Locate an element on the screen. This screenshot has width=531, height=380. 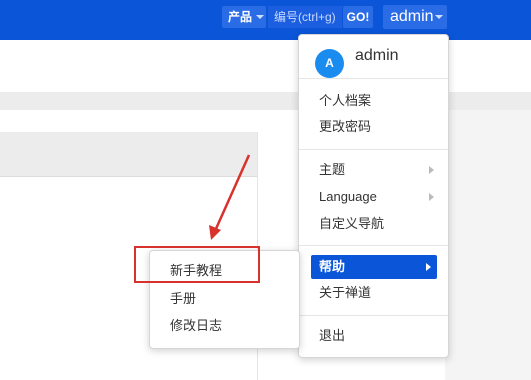
annotation-arrow-icon is located at coordinates (230, 197).